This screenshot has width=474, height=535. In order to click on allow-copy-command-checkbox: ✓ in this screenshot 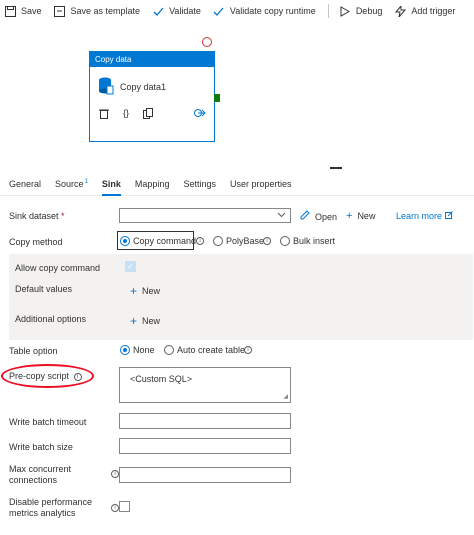, I will do `click(130, 266)`.